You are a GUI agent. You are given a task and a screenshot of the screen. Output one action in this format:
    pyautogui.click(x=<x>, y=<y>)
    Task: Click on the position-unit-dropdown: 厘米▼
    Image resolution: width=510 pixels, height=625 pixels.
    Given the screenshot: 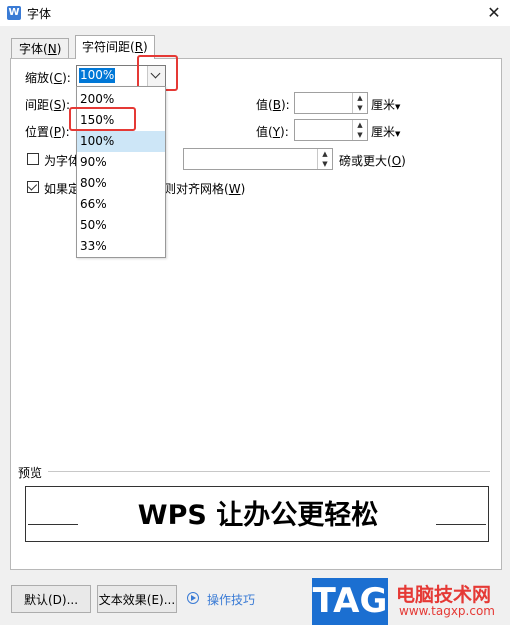 What is the action you would take?
    pyautogui.click(x=385, y=131)
    